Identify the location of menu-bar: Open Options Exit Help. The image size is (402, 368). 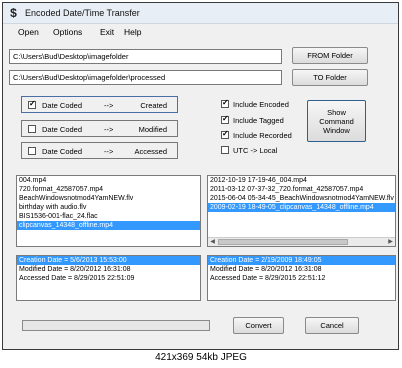
(200, 32).